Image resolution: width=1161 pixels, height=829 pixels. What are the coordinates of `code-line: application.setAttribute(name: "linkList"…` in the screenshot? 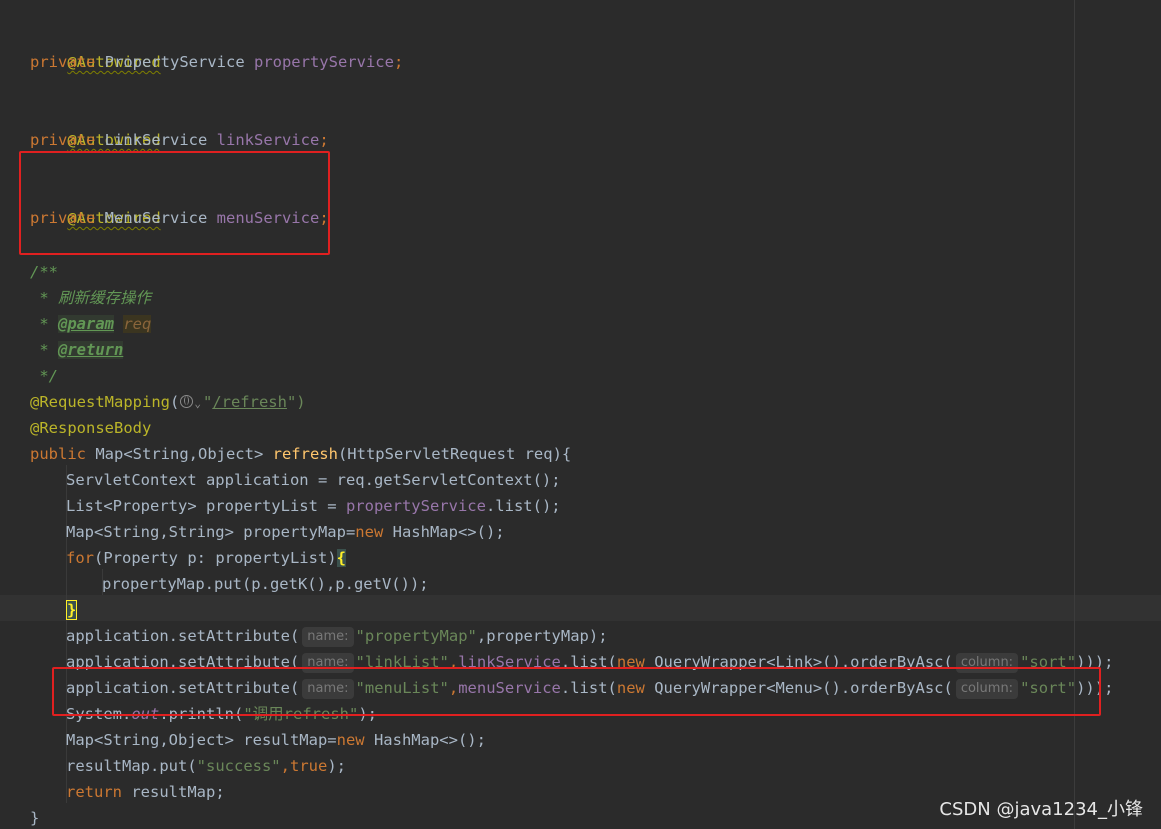 It's located at (589, 662).